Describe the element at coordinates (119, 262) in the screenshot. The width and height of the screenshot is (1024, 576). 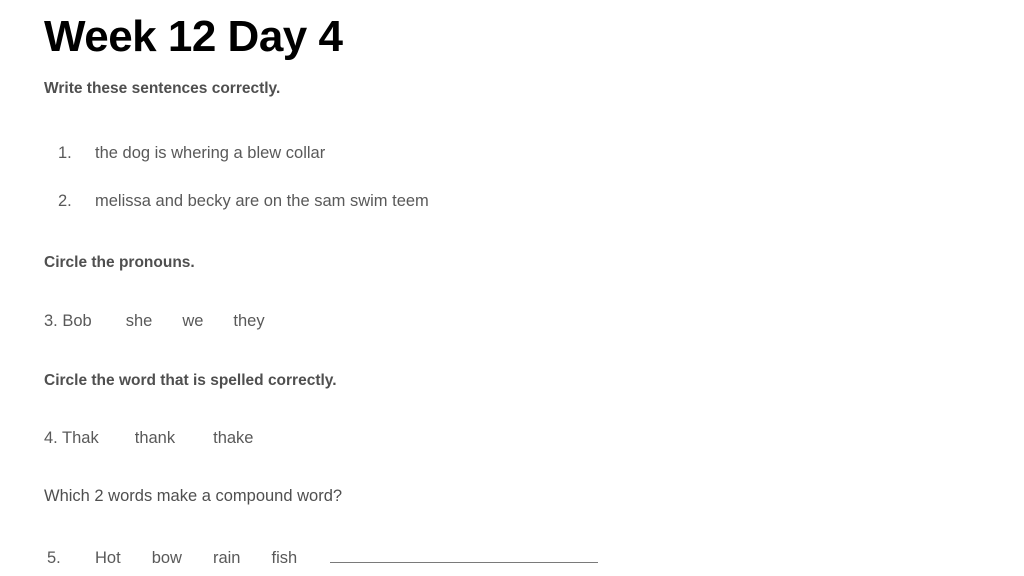
I see `instruction-circle-pronouns: Circle the pronouns.` at that location.